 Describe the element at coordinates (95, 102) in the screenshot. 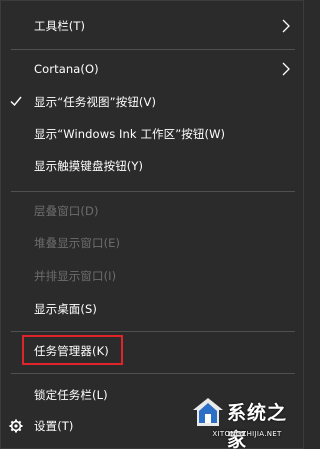

I see `menu-item-label: 显示“任务视图”按钮(V)` at that location.